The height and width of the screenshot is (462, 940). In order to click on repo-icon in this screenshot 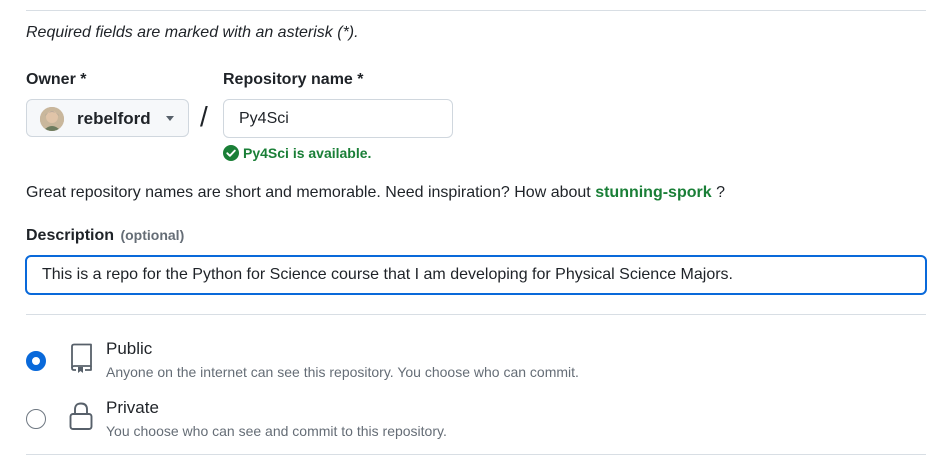, I will do `click(81, 358)`.